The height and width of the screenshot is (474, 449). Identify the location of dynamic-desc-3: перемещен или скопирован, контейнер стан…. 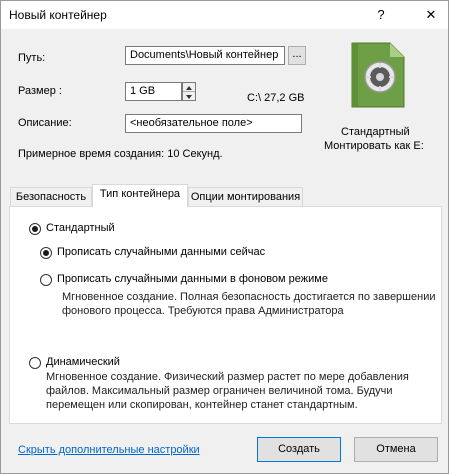
(202, 405).